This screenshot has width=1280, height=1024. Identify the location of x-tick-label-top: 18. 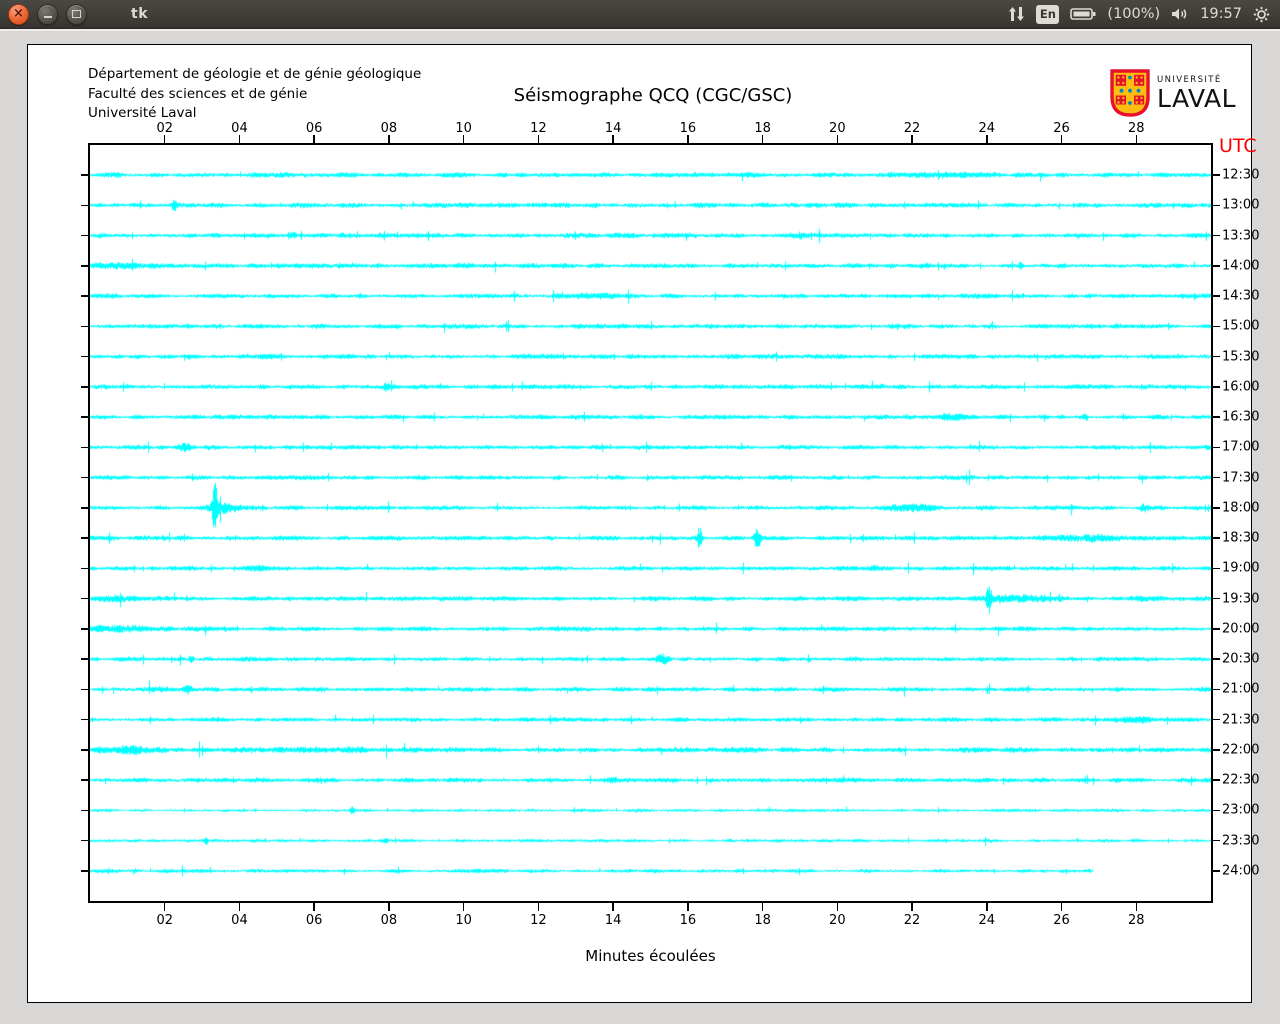
(762, 128).